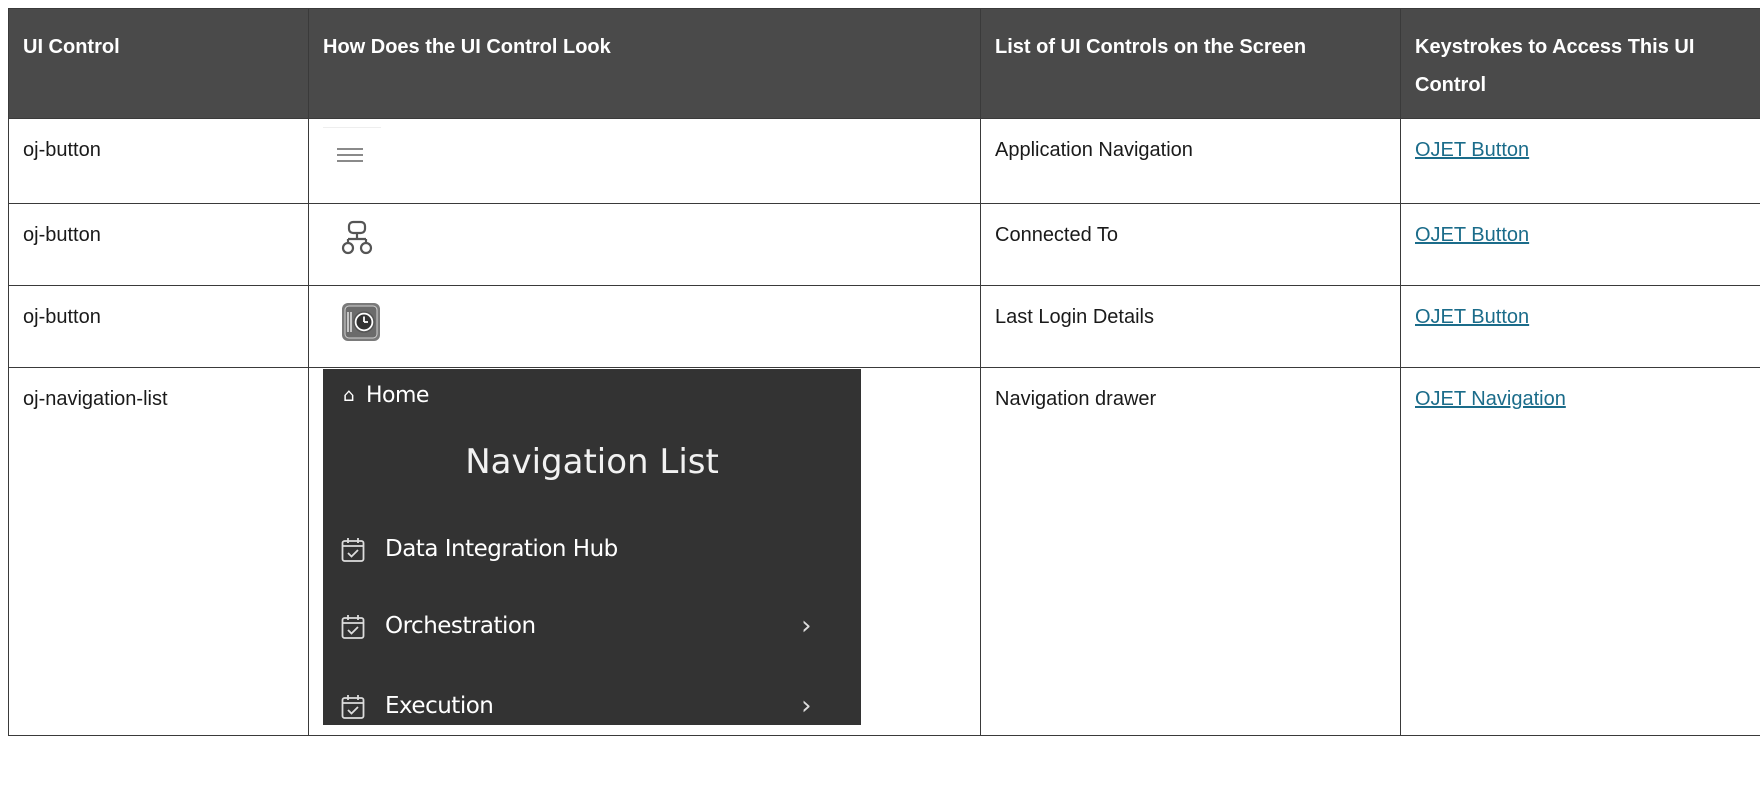  I want to click on hamburger-menu-icon, so click(352, 156).